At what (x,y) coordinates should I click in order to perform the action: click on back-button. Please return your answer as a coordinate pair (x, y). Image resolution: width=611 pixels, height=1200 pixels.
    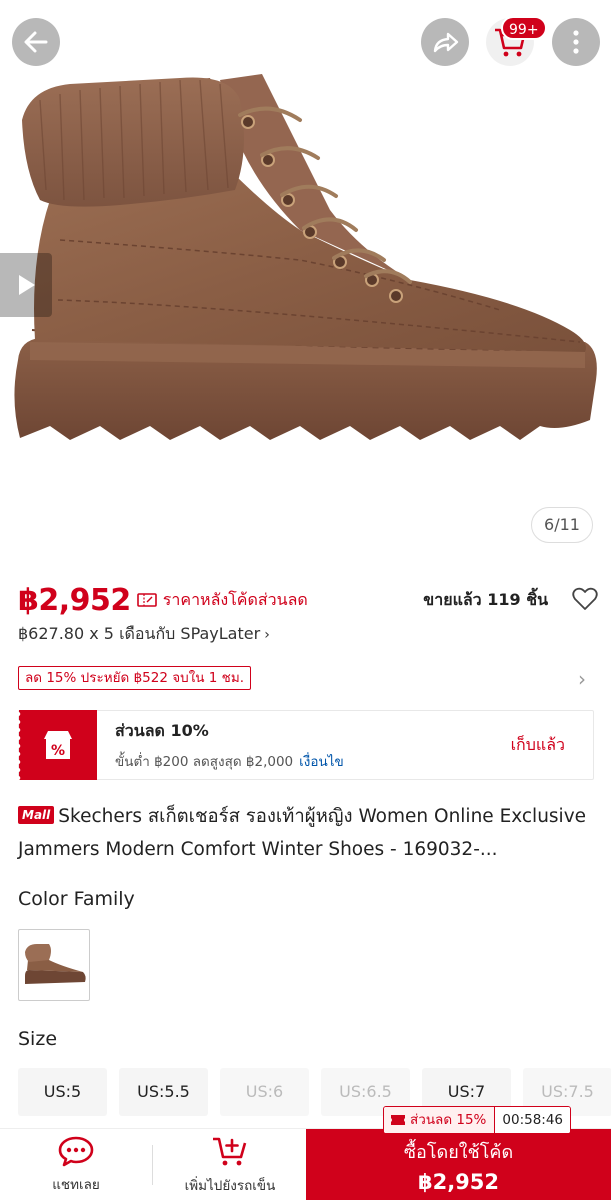
    Looking at the image, I should click on (36, 42).